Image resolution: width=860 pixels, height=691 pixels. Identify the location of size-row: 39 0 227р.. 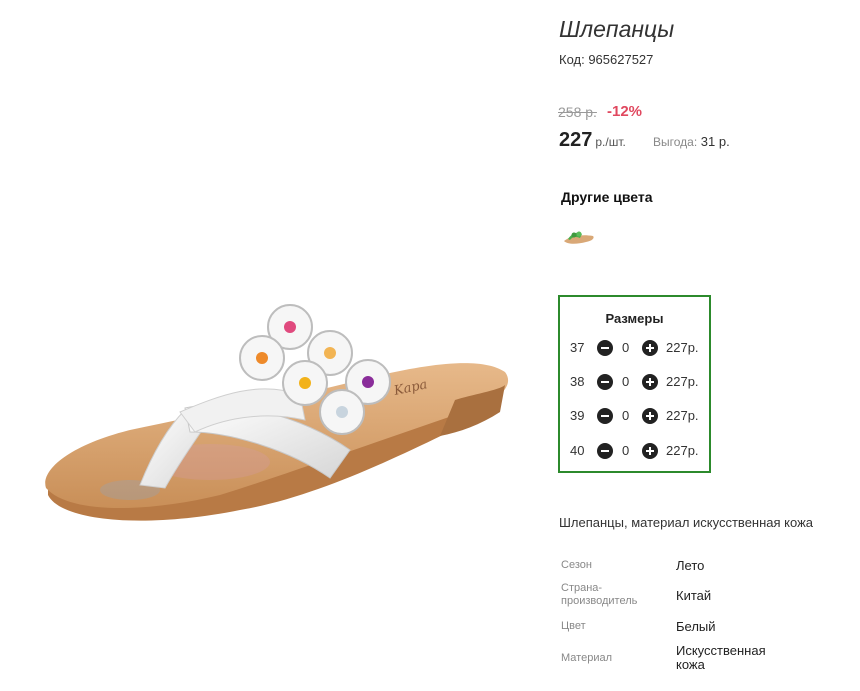
(634, 416).